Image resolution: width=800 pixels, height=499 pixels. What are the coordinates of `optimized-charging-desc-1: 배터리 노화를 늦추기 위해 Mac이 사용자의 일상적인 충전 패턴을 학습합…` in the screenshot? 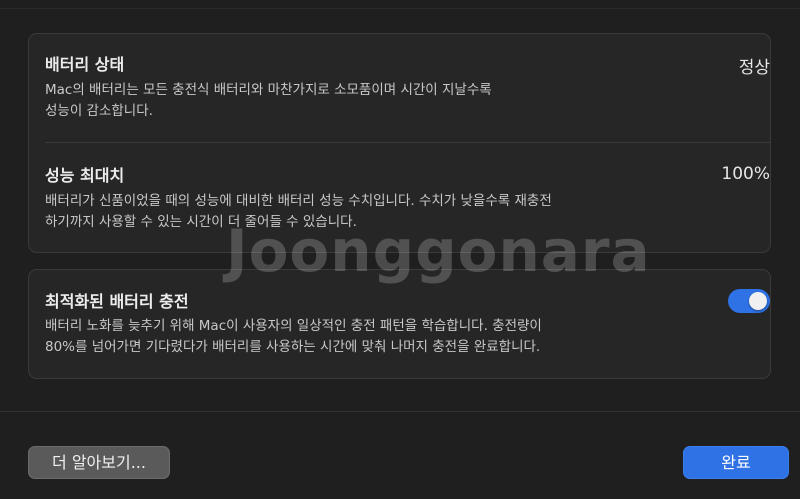 It's located at (293, 326).